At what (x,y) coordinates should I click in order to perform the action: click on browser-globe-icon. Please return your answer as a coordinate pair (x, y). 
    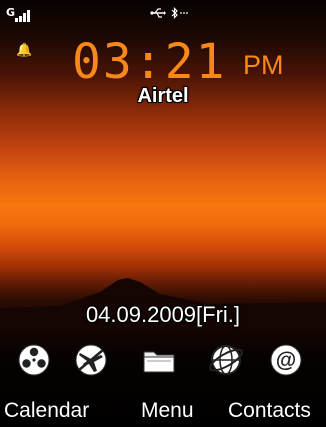
    Looking at the image, I should click on (226, 360).